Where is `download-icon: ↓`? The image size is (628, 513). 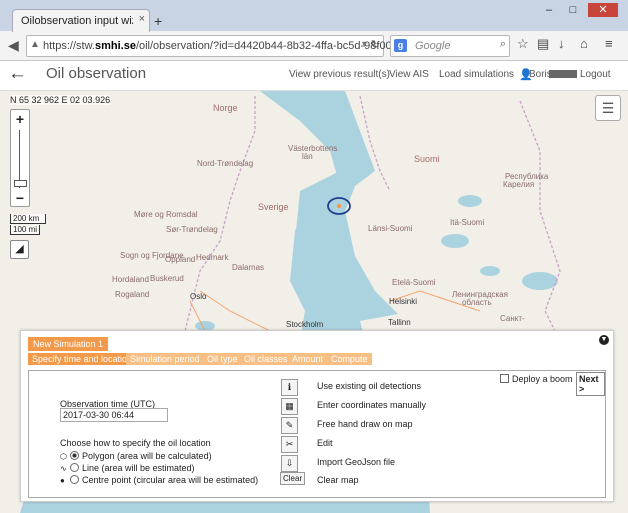 download-icon: ↓ is located at coordinates (561, 43).